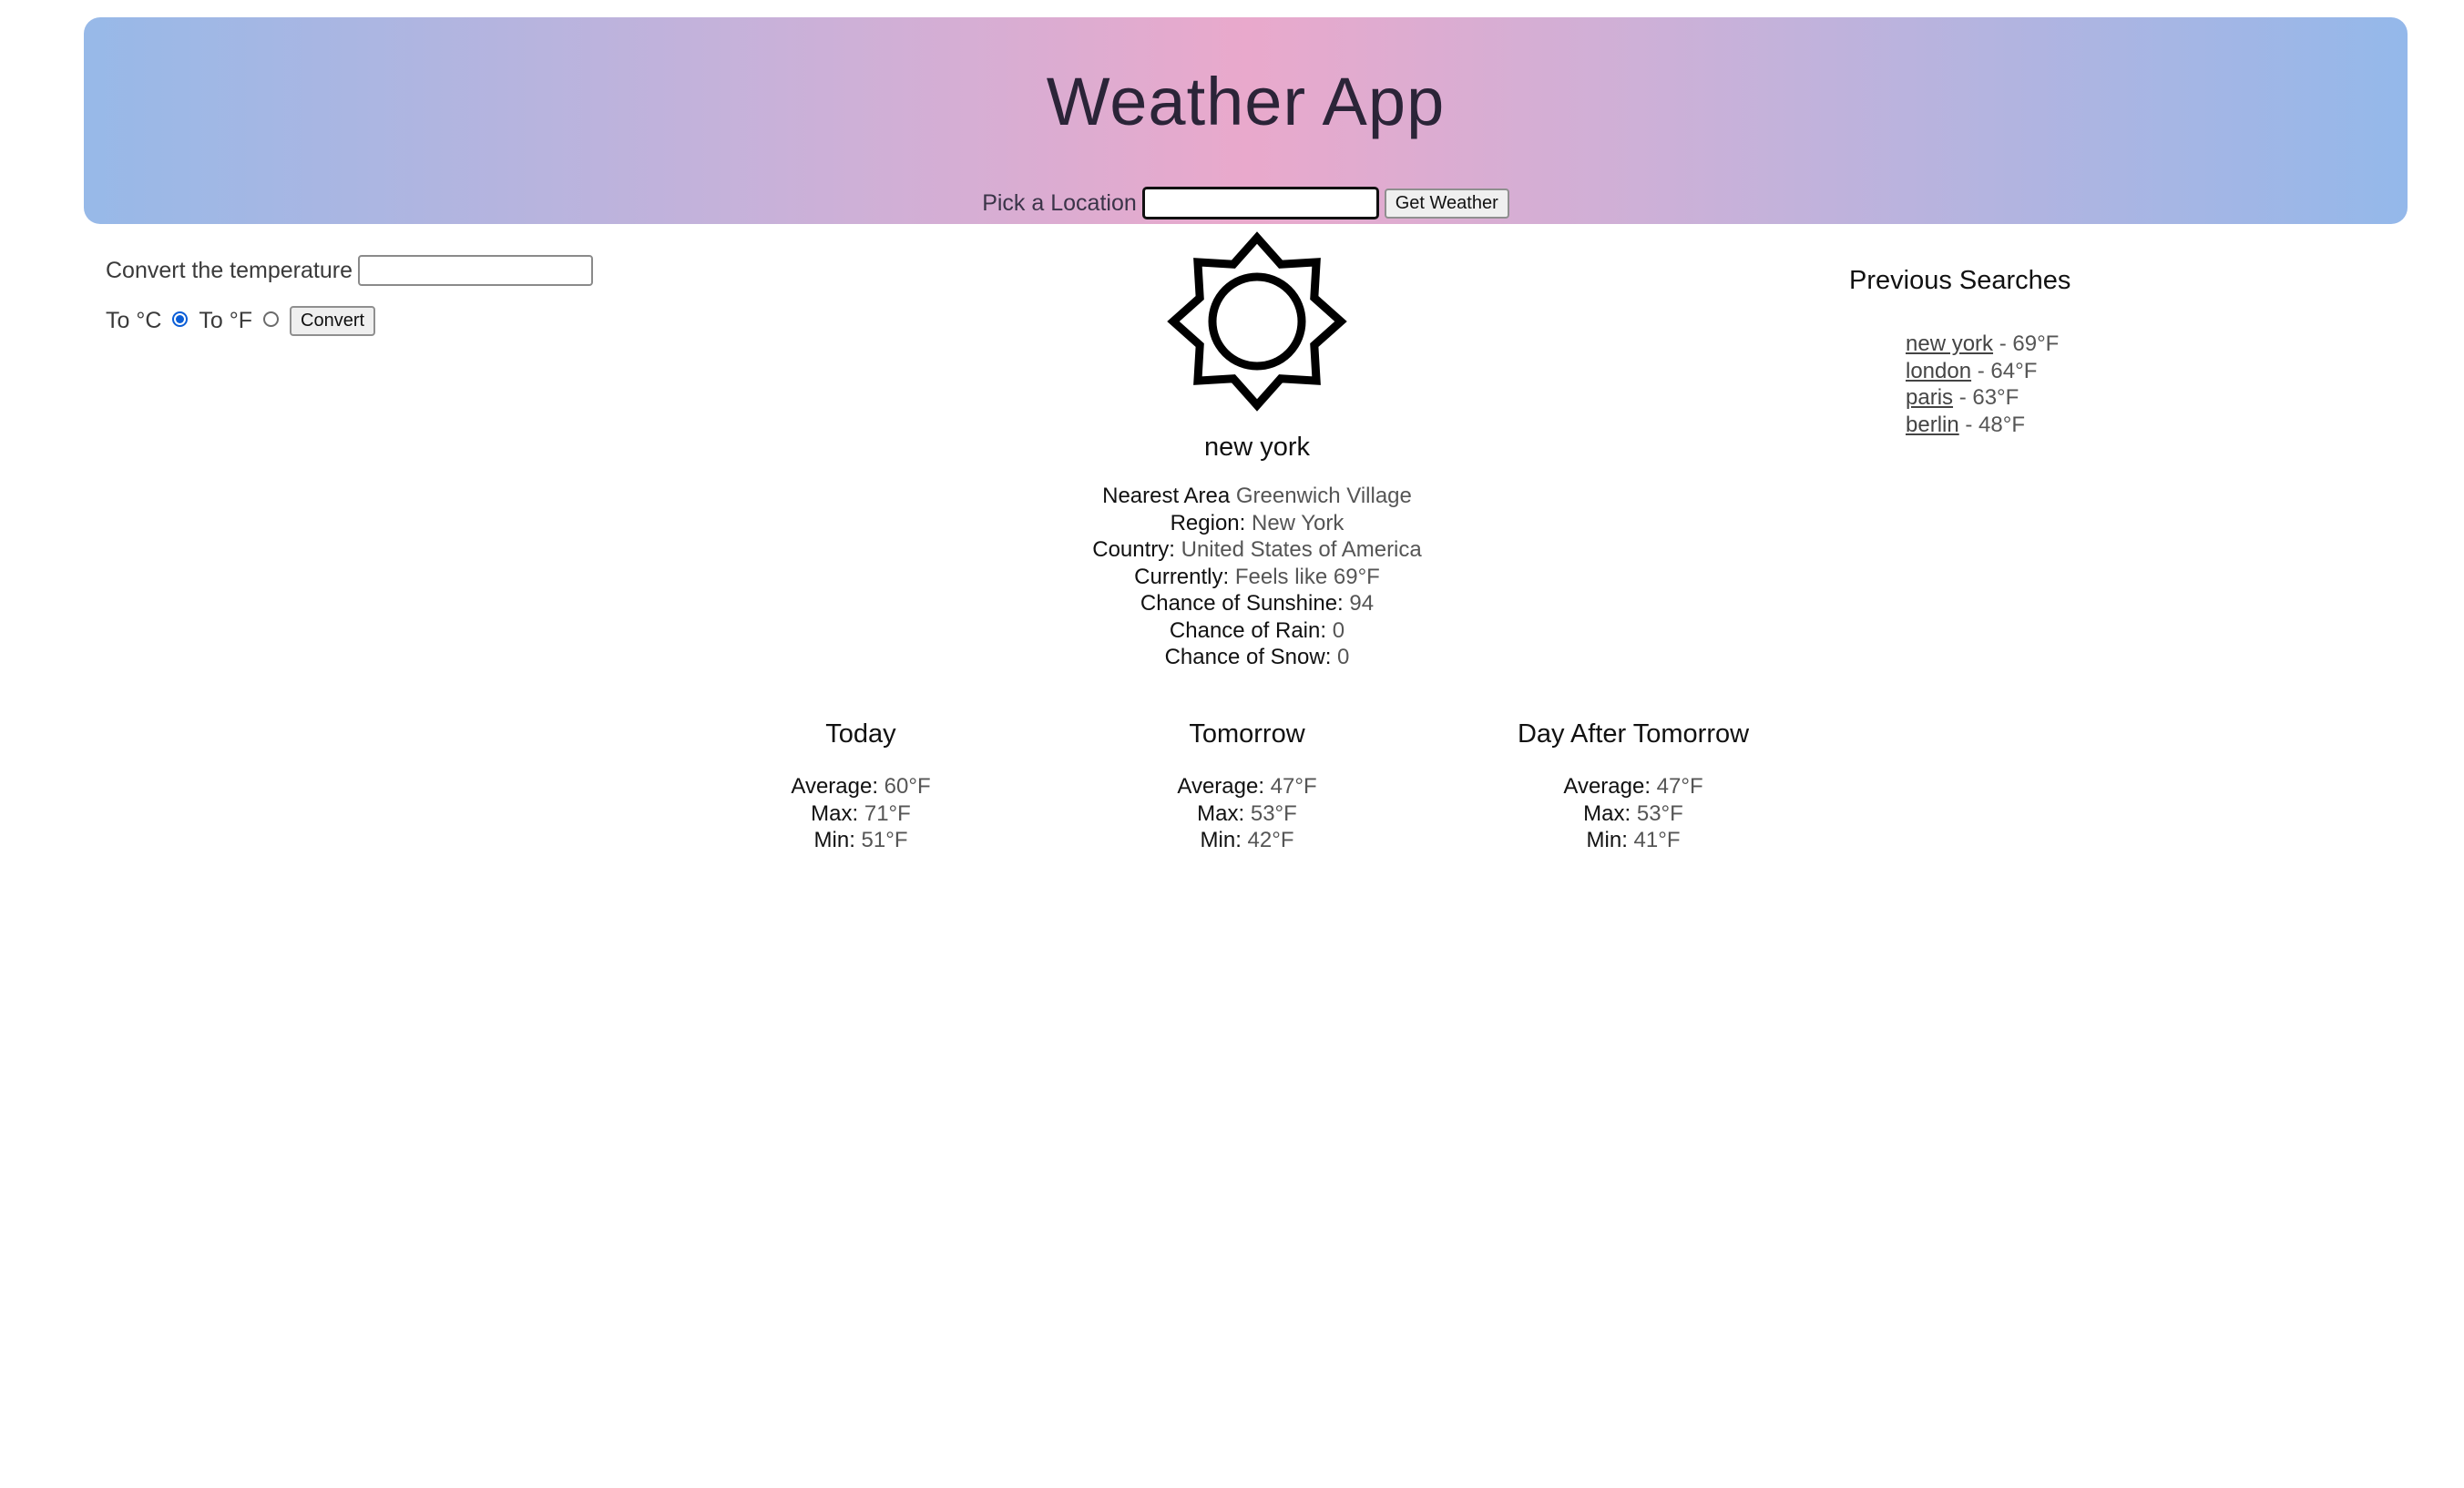 The width and height of the screenshot is (2464, 1488). I want to click on forecast-min: Min: 42°F, so click(1247, 840).